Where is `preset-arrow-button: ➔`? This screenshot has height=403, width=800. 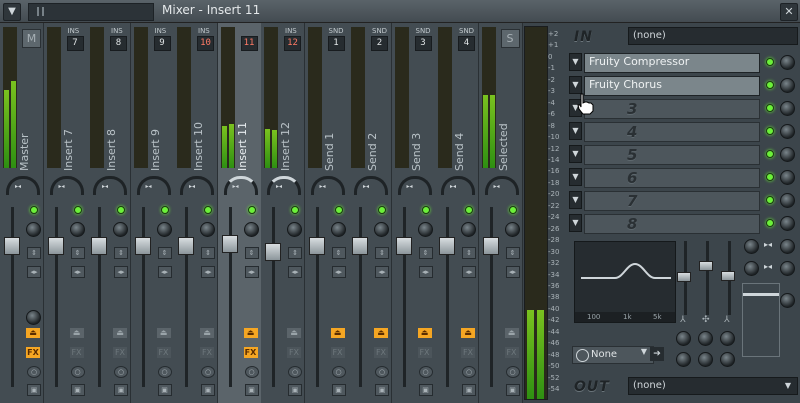 preset-arrow-button: ➔ is located at coordinates (657, 354).